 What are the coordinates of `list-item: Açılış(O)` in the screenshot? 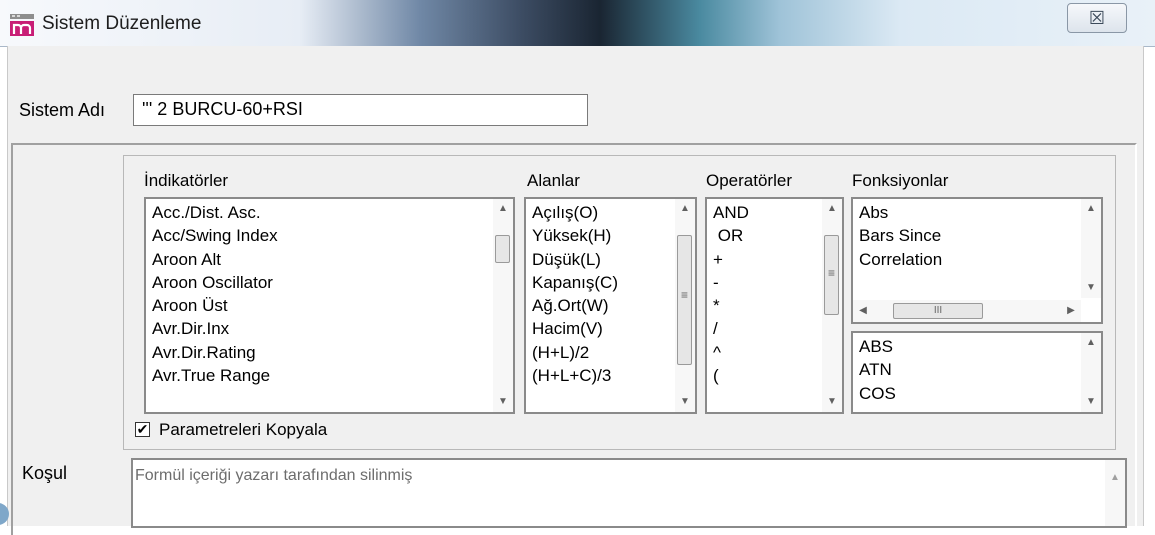 It's located at (575, 212).